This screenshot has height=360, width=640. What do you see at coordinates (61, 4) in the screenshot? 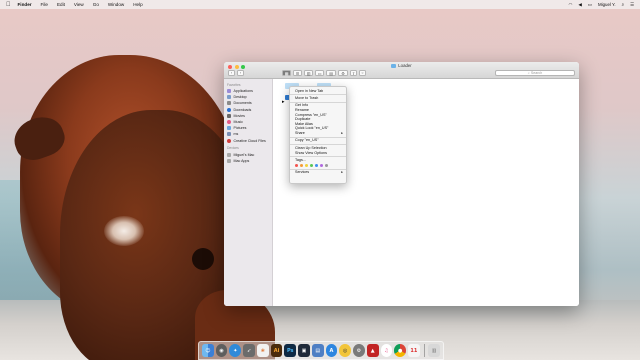
I see `menu-edit: Edit` at bounding box center [61, 4].